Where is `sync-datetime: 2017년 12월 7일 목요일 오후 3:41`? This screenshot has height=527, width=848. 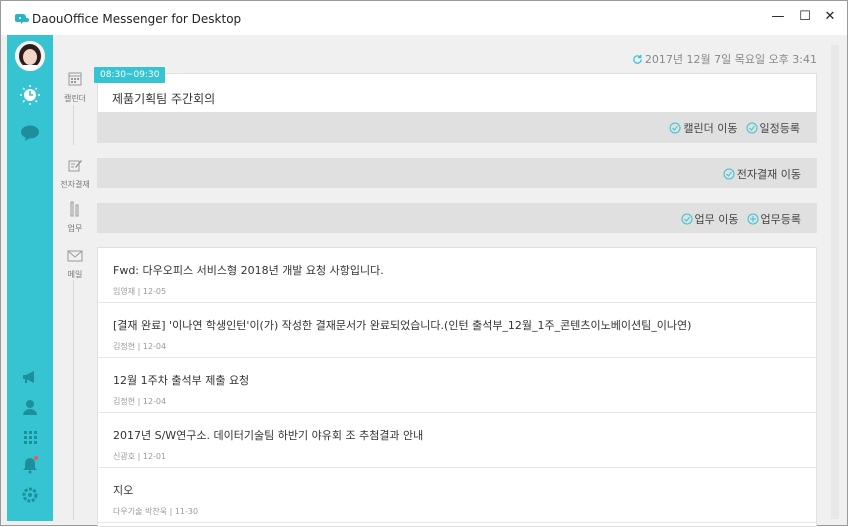
sync-datetime: 2017년 12월 7일 목요일 오후 3:41 is located at coordinates (730, 59).